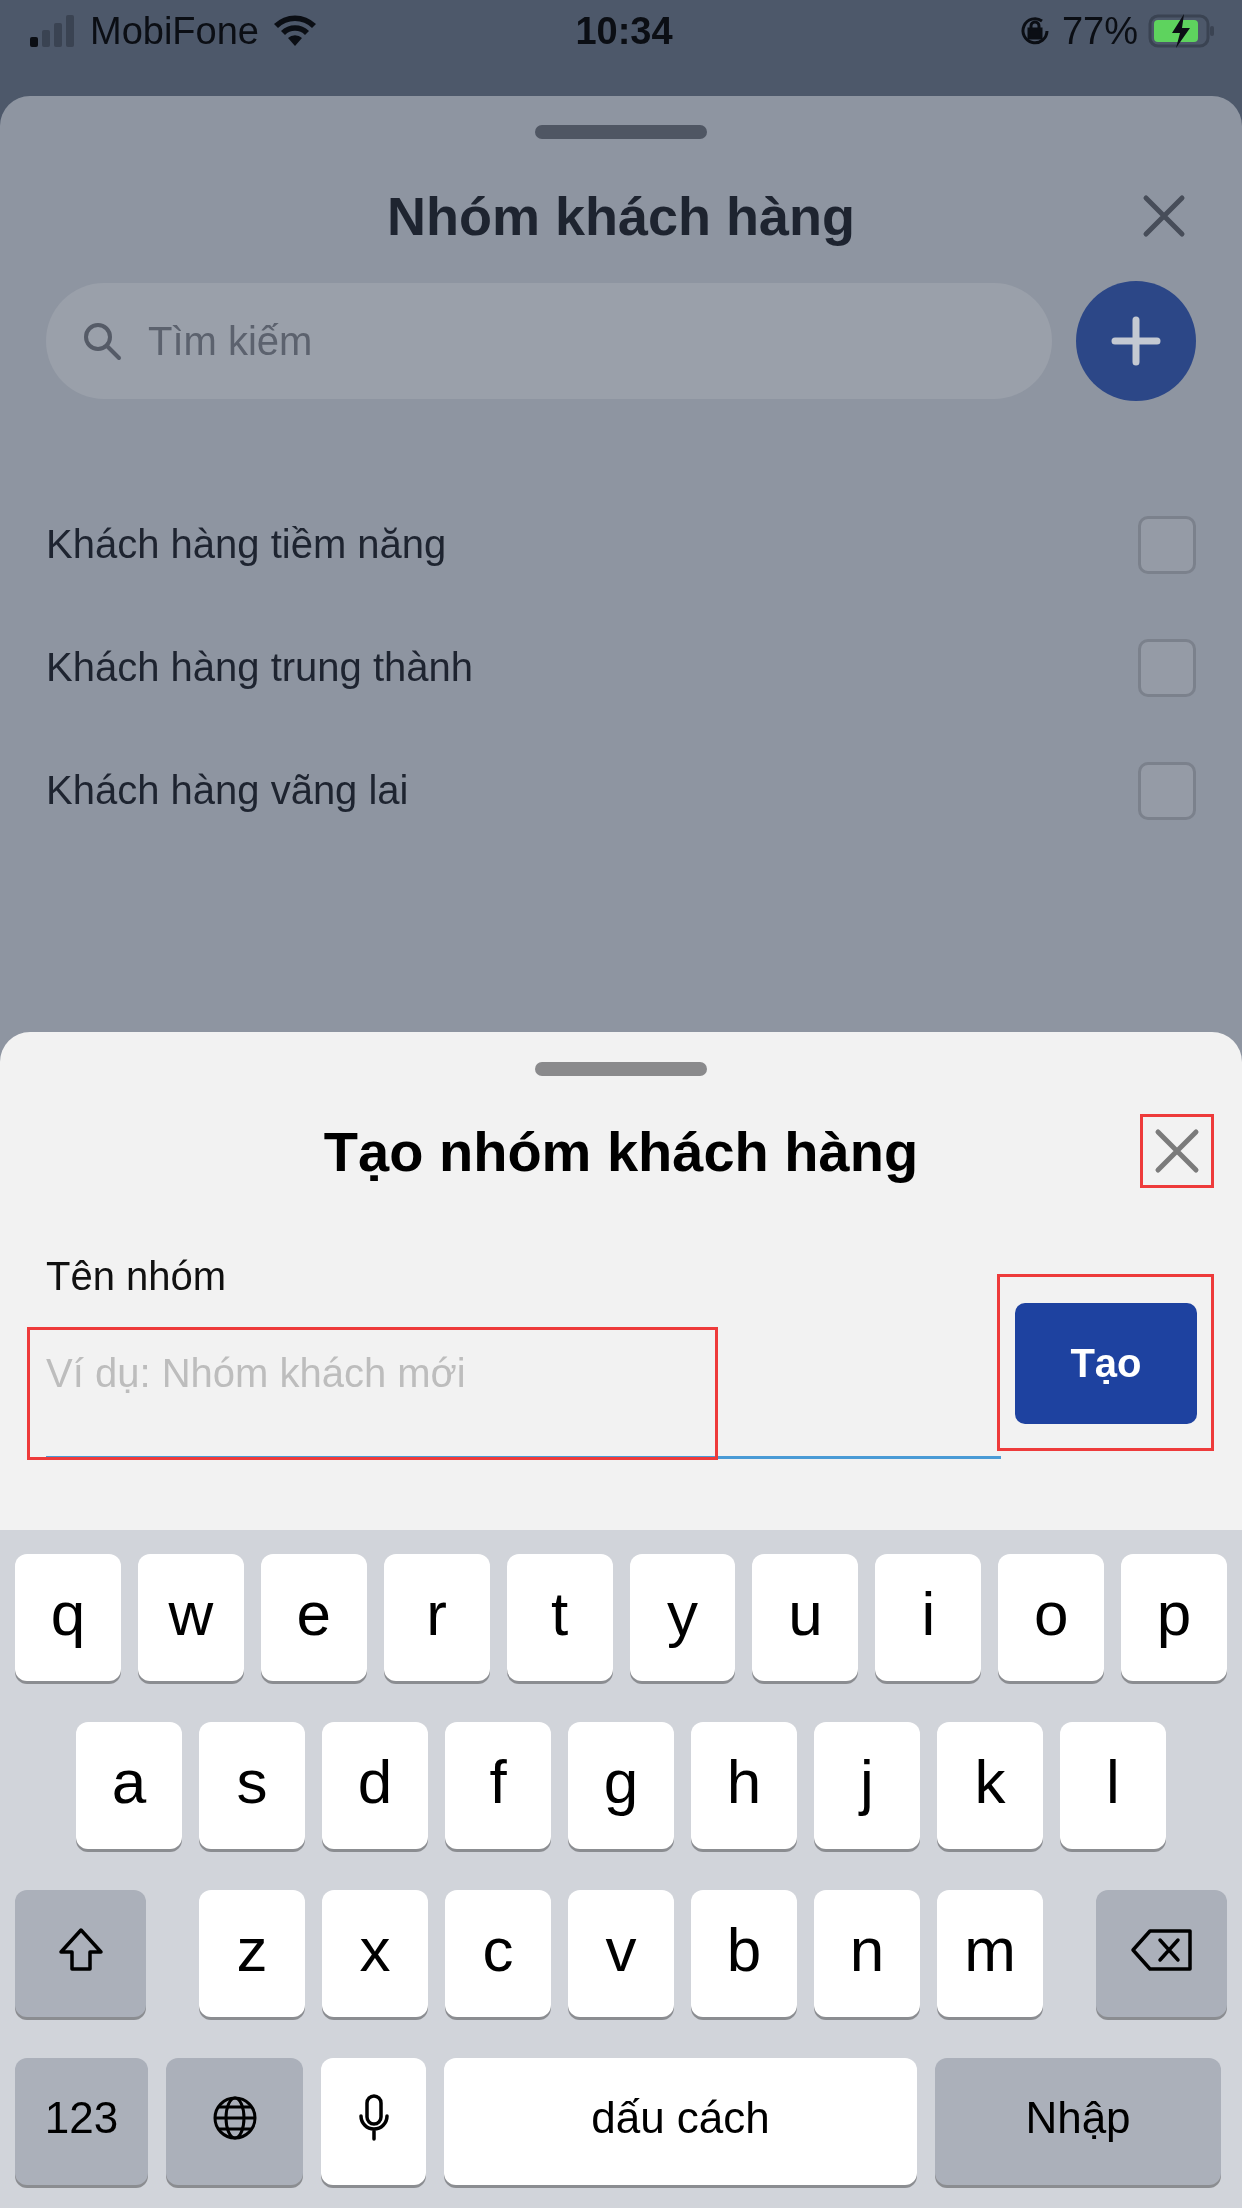 The image size is (1242, 2208). Describe the element at coordinates (990, 1785) in the screenshot. I see `letter-key: k` at that location.